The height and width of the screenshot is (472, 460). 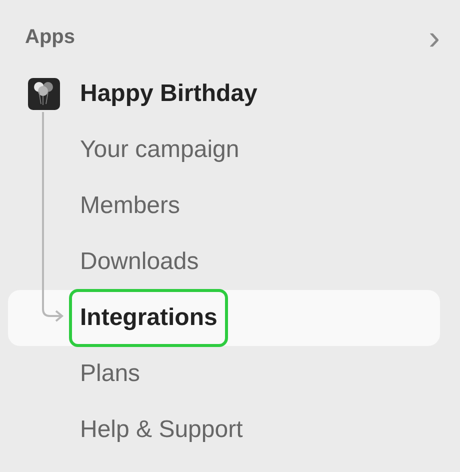 What do you see at coordinates (224, 262) in the screenshot?
I see `nav-item: Downloads` at bounding box center [224, 262].